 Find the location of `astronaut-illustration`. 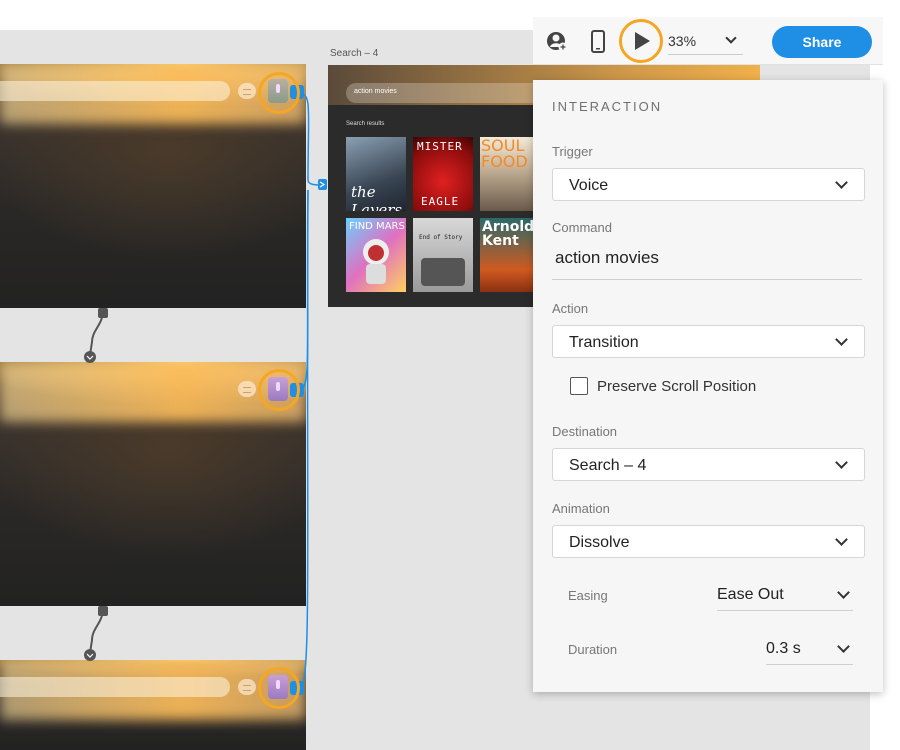

astronaut-illustration is located at coordinates (376, 261).